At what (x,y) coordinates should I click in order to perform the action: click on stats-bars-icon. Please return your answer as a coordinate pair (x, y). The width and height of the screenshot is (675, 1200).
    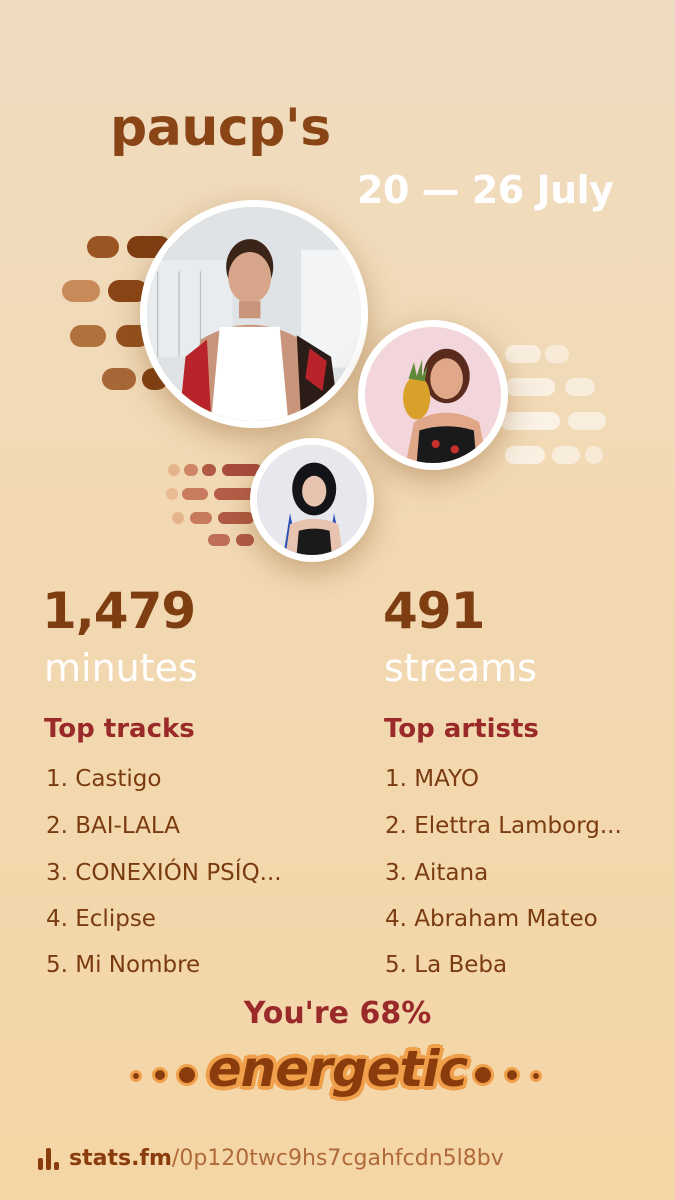
    Looking at the image, I should click on (48, 1158).